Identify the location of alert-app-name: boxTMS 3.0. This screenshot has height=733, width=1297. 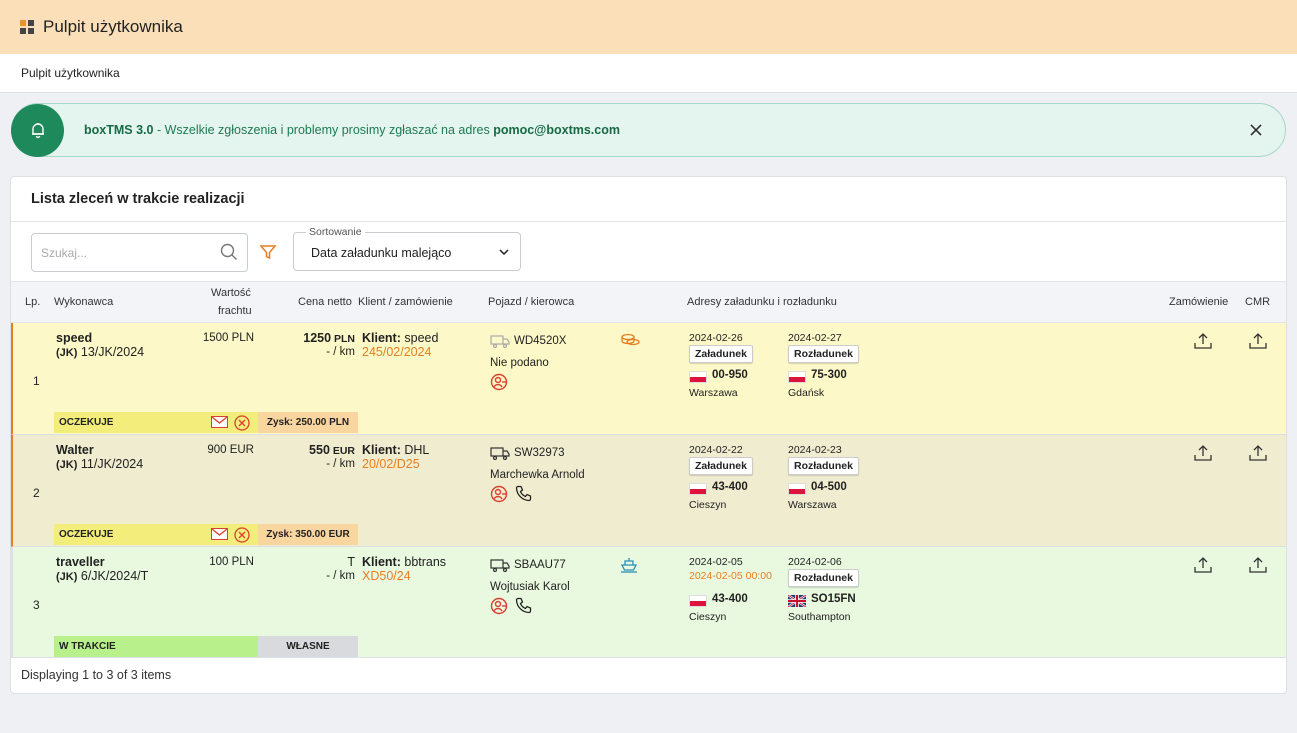
(119, 130).